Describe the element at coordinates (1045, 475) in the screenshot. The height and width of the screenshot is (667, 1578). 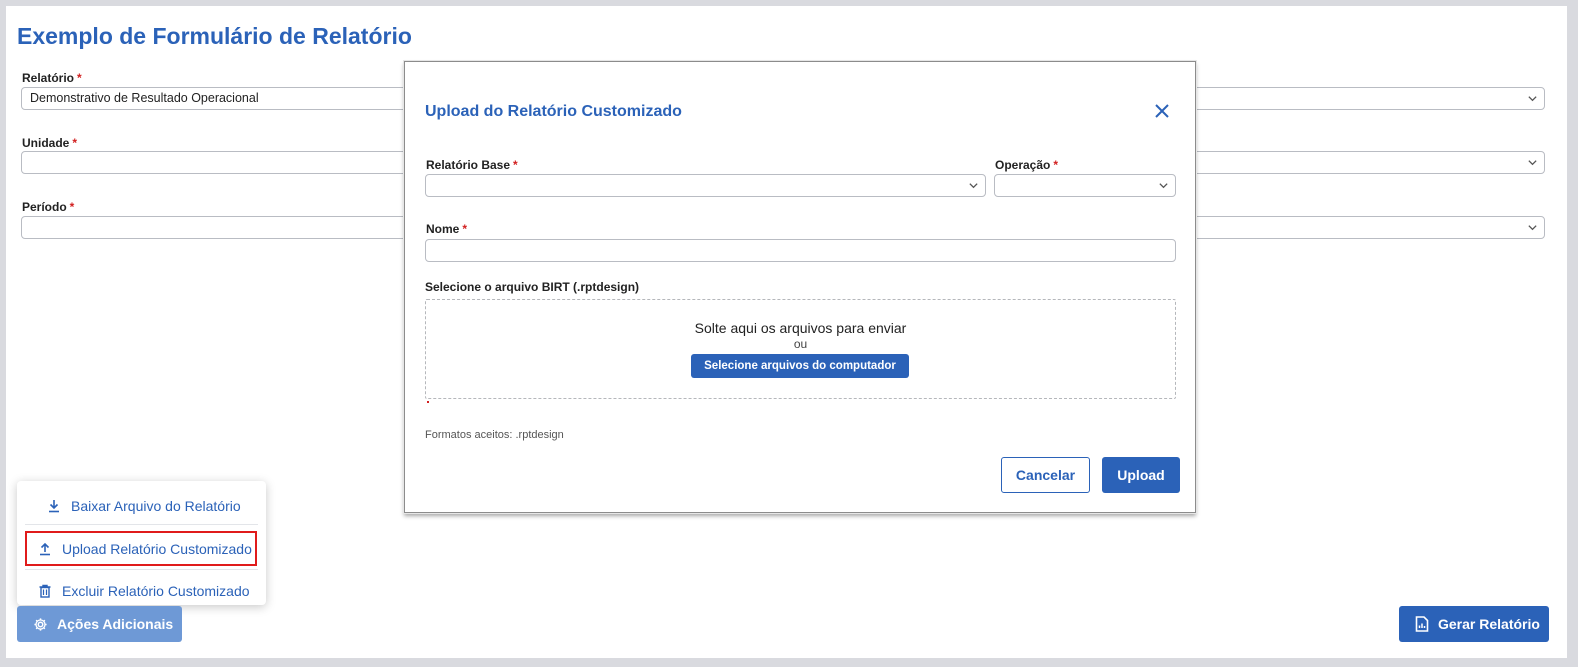
I see `cancel-button: Cancelar` at that location.